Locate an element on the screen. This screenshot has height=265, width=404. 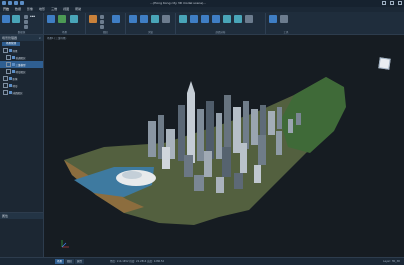
tree-item: 普通图层 is located at coordinates (21, 57).